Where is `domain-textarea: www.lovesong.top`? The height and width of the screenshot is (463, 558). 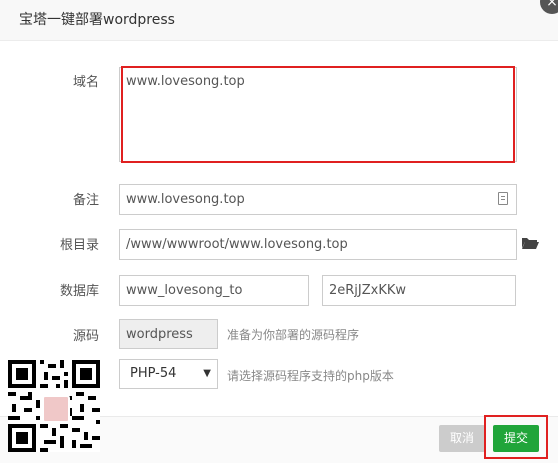
domain-textarea: www.lovesong.top is located at coordinates (318, 114).